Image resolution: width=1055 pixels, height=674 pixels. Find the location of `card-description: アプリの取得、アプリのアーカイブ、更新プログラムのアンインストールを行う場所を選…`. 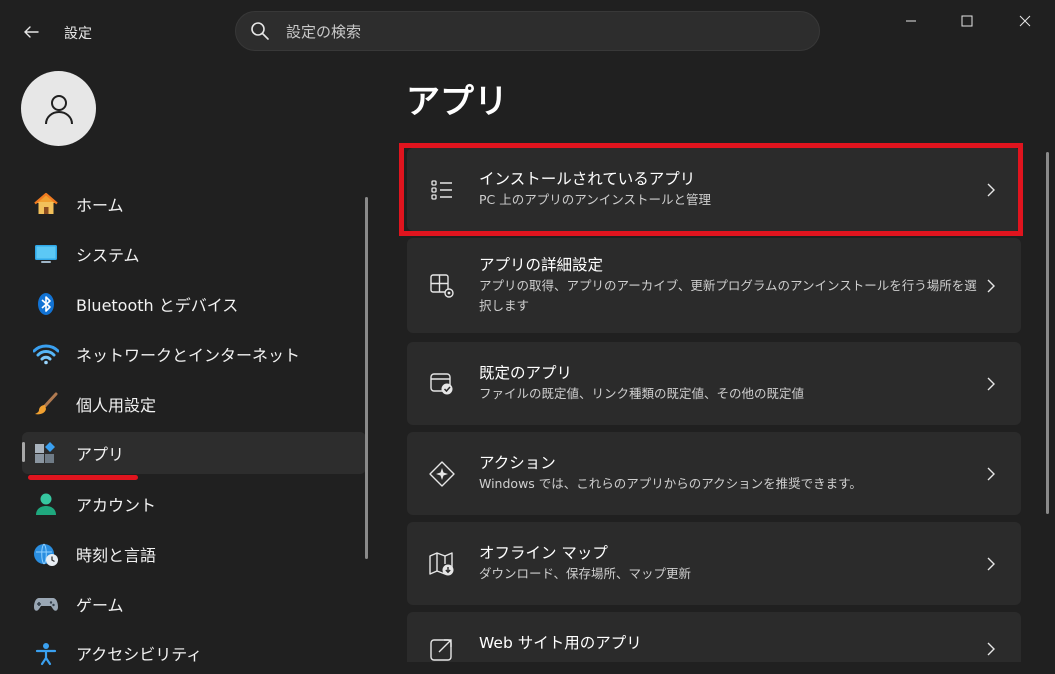

card-description: アプリの取得、アプリのアーカイブ、更新プログラムのアンインストールを行う場所を選… is located at coordinates (728, 295).